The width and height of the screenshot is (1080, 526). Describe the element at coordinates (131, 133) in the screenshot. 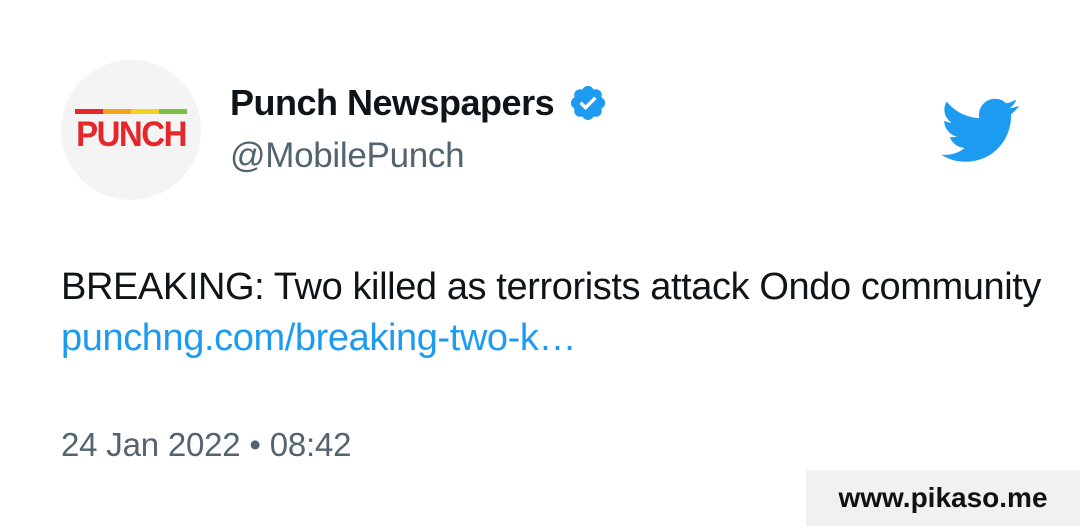

I see `punch-logo-text: PUNCH` at that location.